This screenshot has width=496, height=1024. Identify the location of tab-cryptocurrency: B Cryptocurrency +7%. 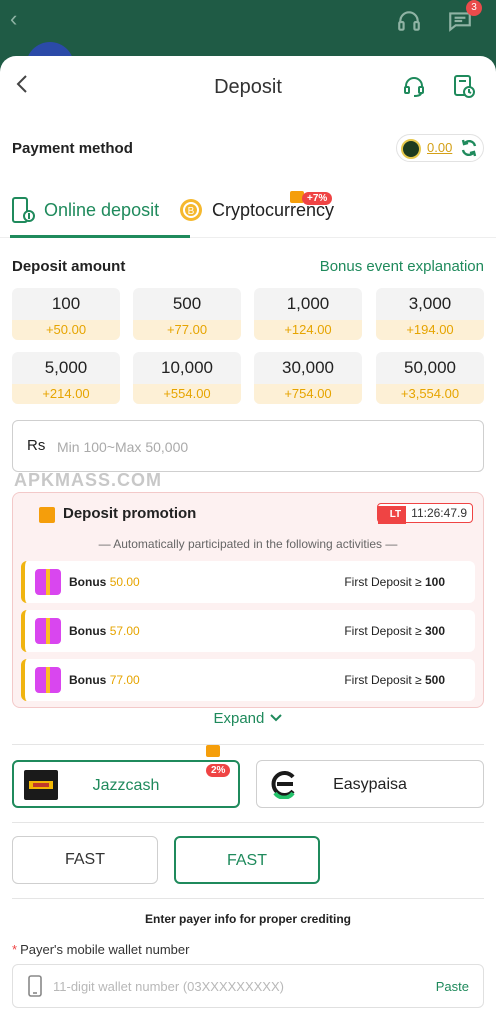
(268, 214).